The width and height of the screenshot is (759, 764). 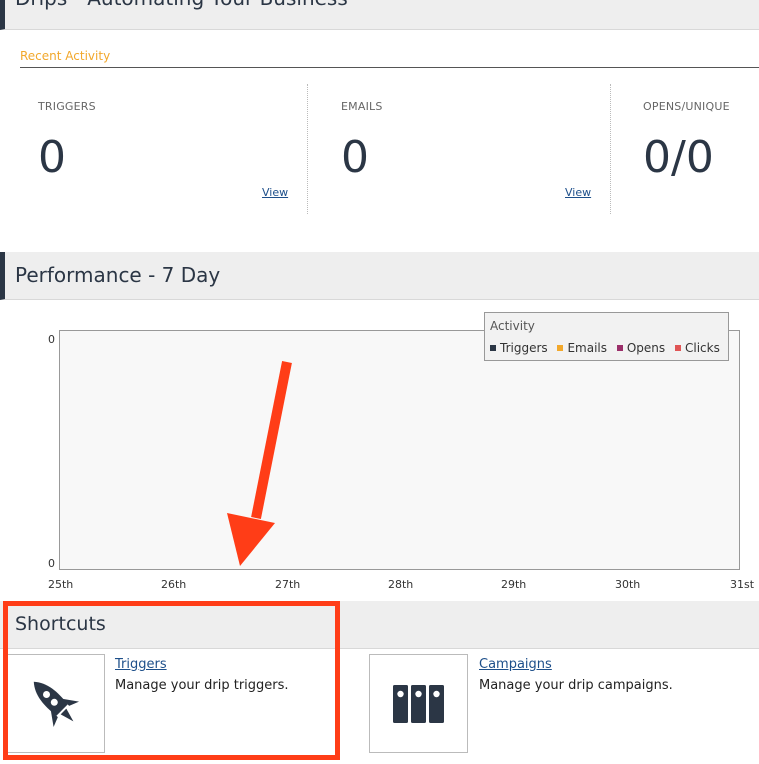 I want to click on arrow-head, so click(x=251, y=539).